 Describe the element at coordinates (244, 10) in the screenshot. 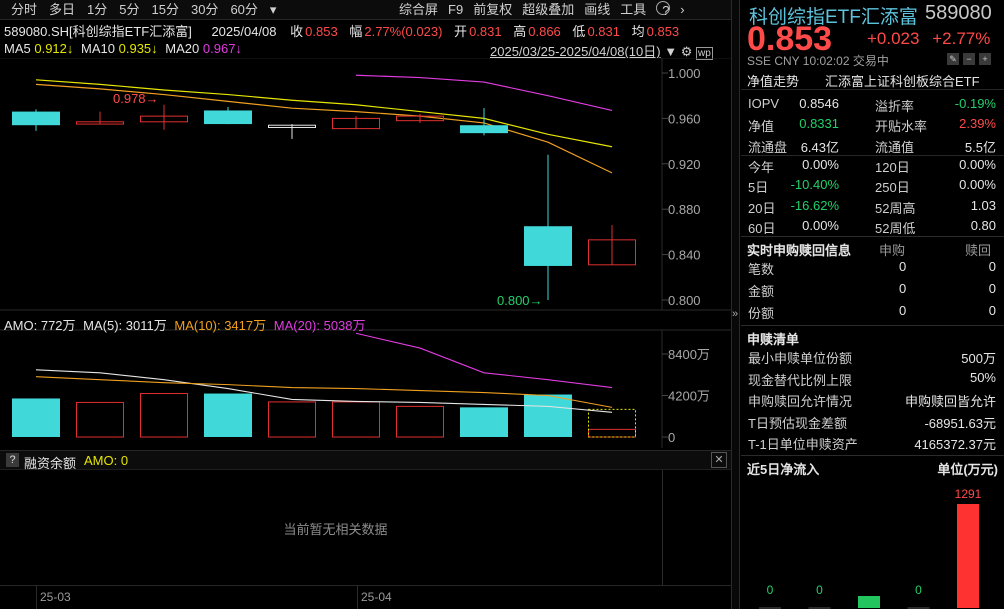

I see `tab-60min: 60分` at that location.